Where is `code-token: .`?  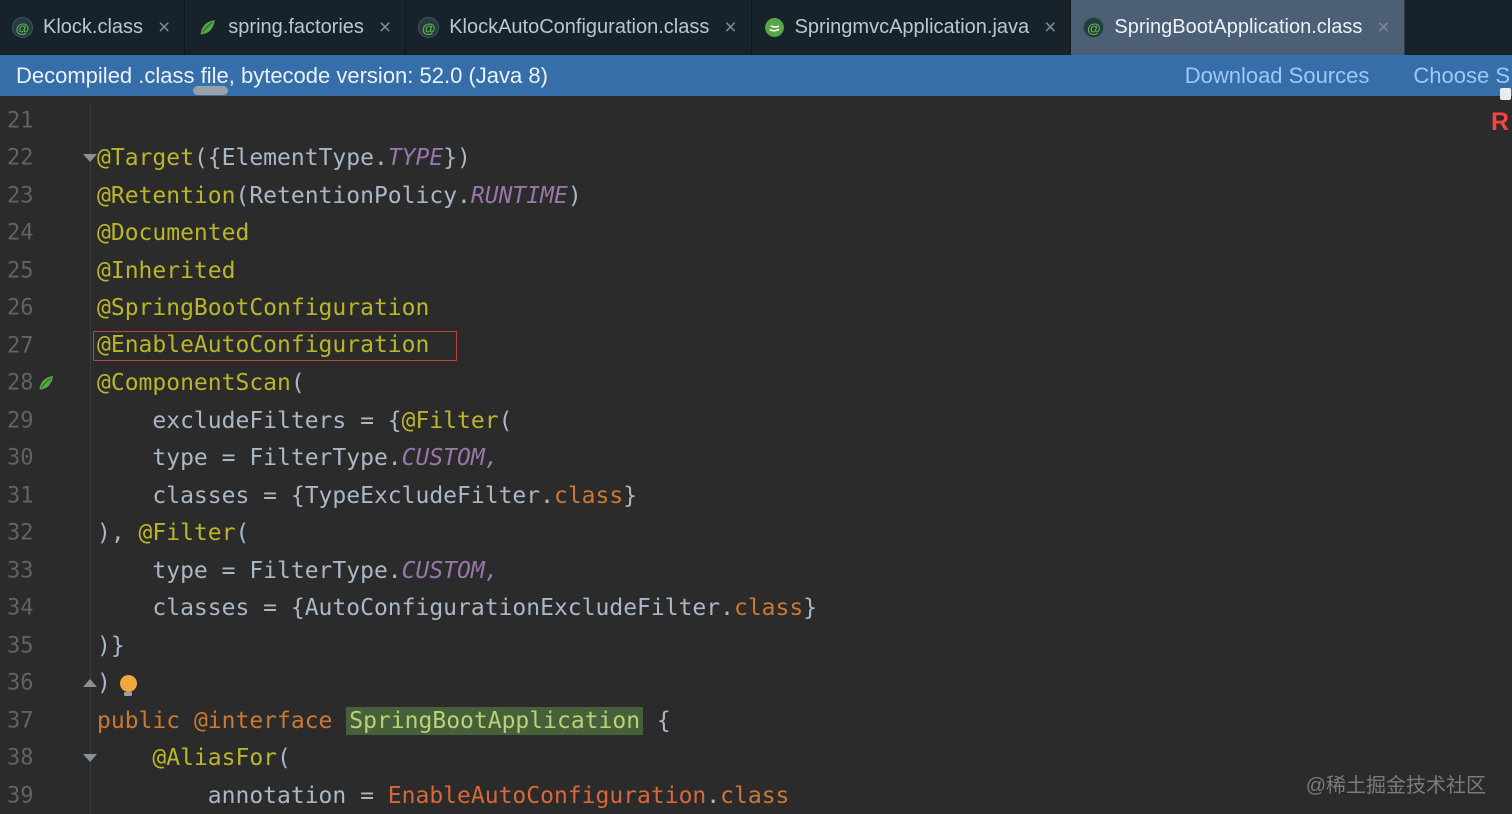
code-token: . is located at coordinates (713, 795).